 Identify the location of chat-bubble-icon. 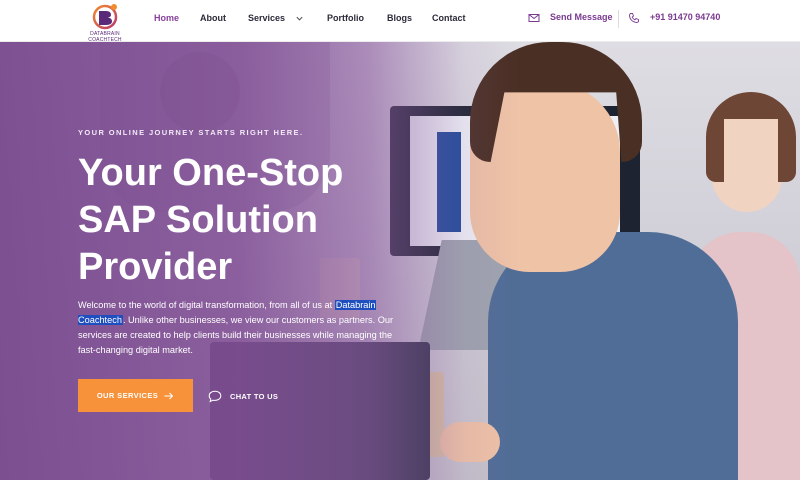
(215, 396).